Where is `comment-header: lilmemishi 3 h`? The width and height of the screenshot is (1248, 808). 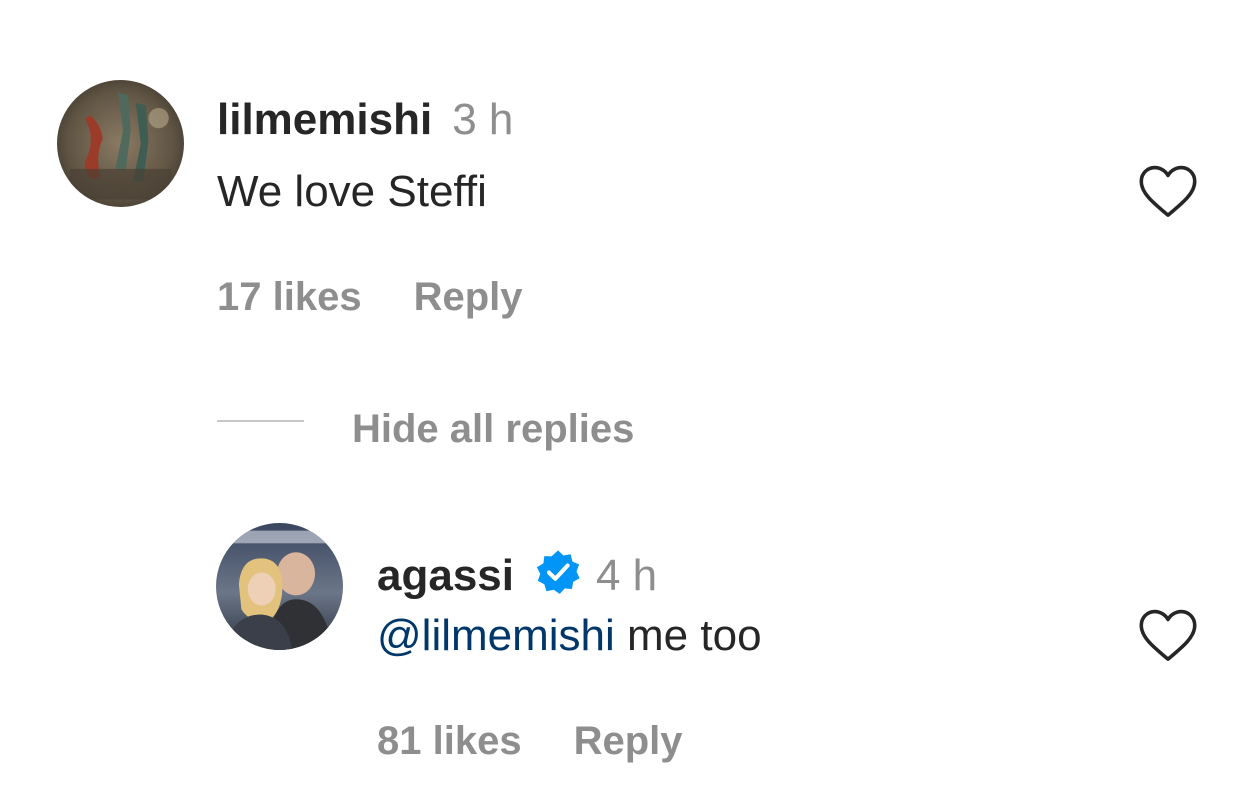 comment-header: lilmemishi 3 h is located at coordinates (365, 120).